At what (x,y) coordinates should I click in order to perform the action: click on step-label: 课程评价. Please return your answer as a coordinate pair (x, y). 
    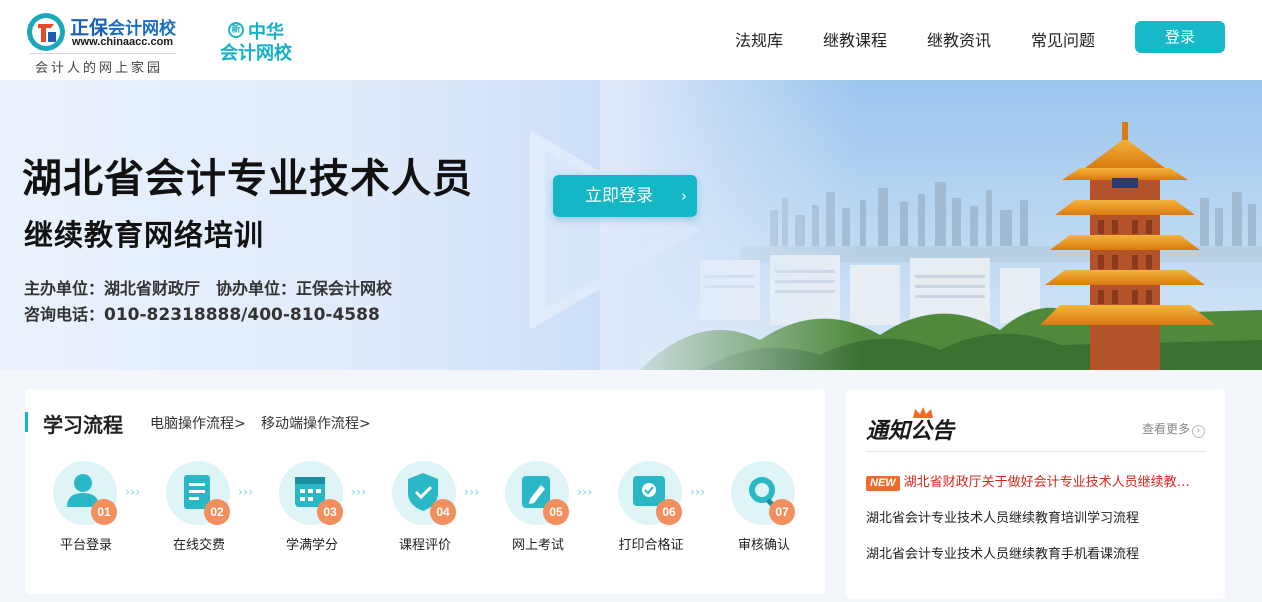
    Looking at the image, I should click on (424, 545).